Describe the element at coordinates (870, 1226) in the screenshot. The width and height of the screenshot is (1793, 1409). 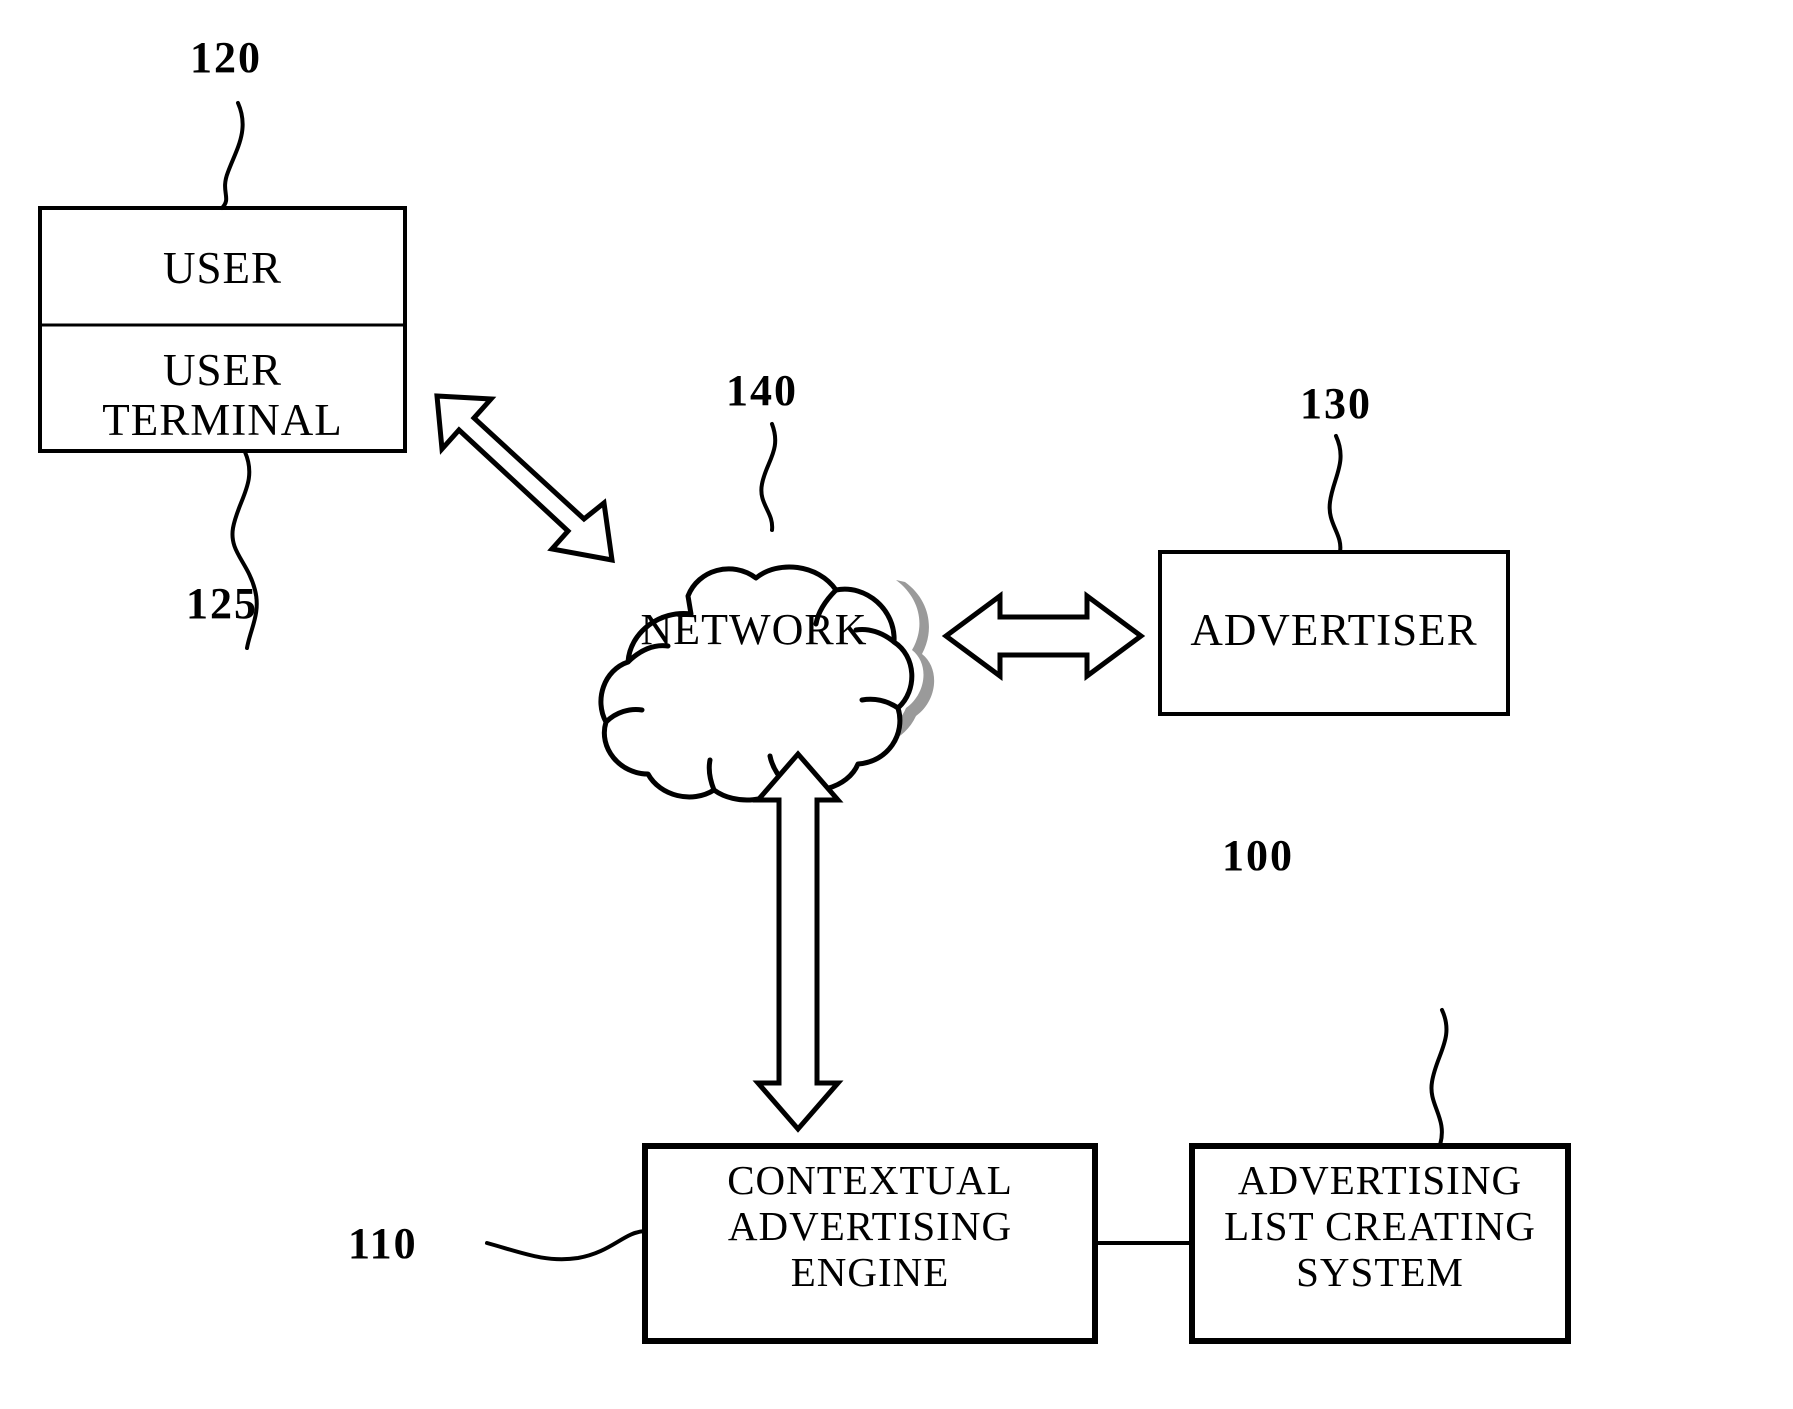
I see `contextual-advertising-engine-label: CONTEXTUAL ADVERTISING ENGINE` at that location.